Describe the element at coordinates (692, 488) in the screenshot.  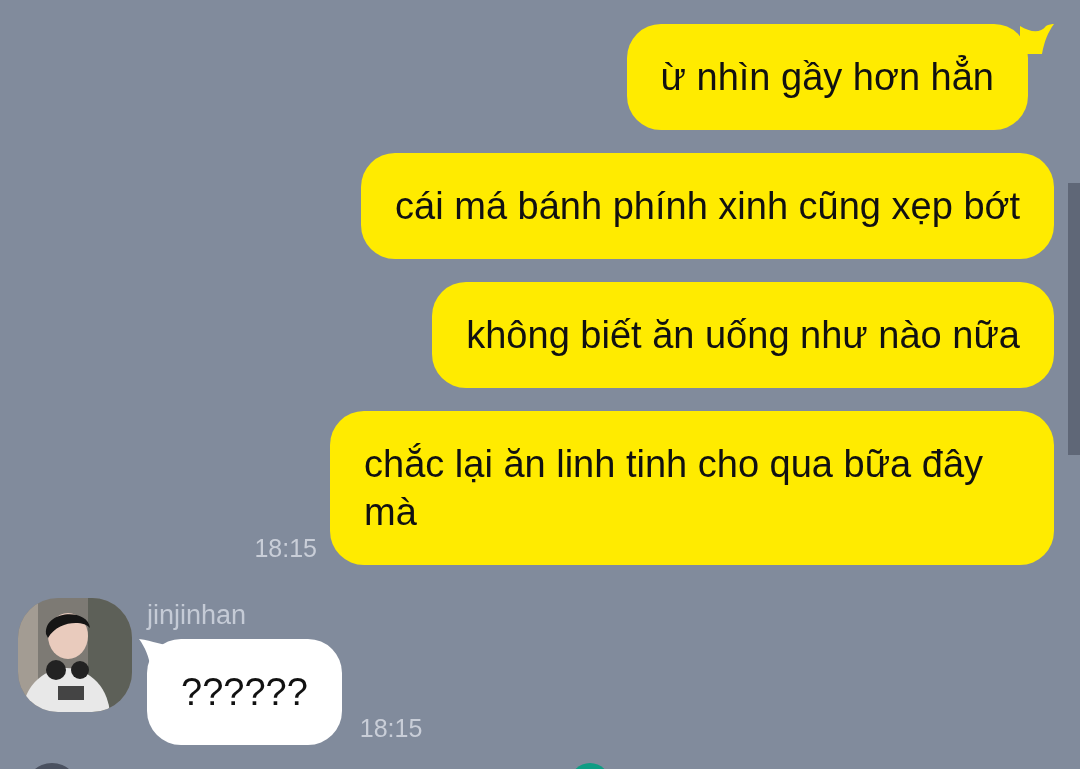
I see `message-bubble: chắc lại ăn linh tinh cho qua bữa đây mà` at that location.